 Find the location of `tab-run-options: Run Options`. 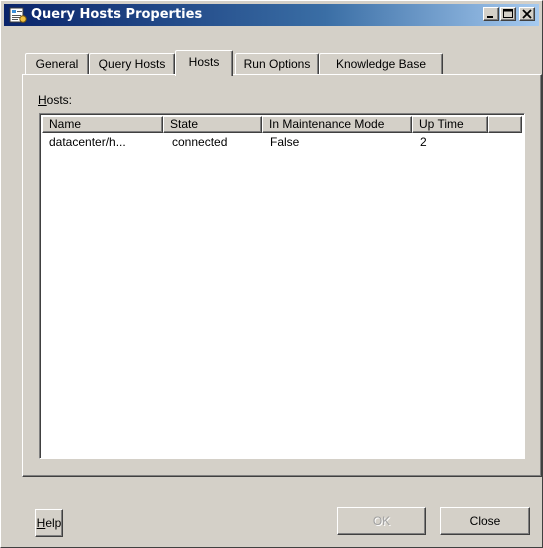

tab-run-options: Run Options is located at coordinates (277, 64).